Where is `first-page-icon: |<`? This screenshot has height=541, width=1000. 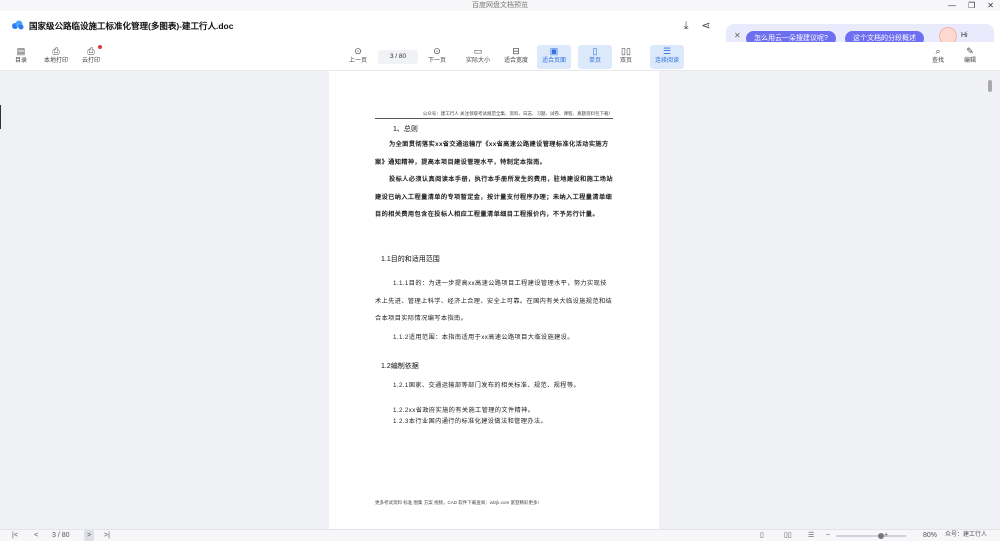
first-page-icon: |< is located at coordinates (15, 535).